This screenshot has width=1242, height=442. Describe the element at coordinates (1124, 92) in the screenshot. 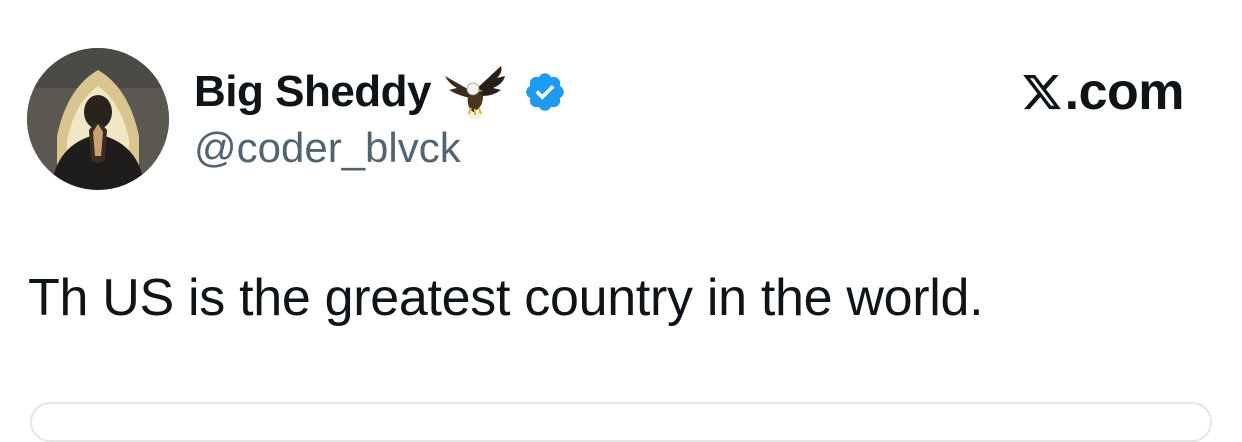

I see `brand-domain-text: .com` at that location.